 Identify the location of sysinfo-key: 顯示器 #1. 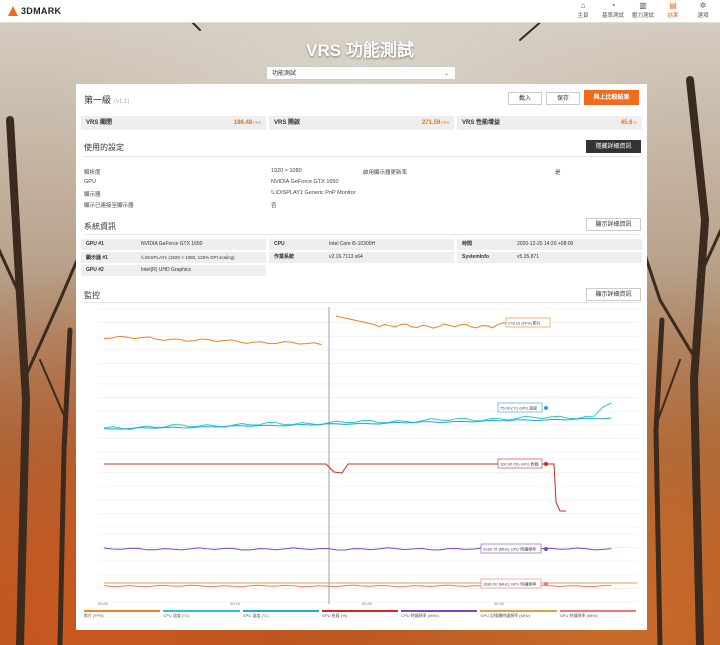
(97, 258).